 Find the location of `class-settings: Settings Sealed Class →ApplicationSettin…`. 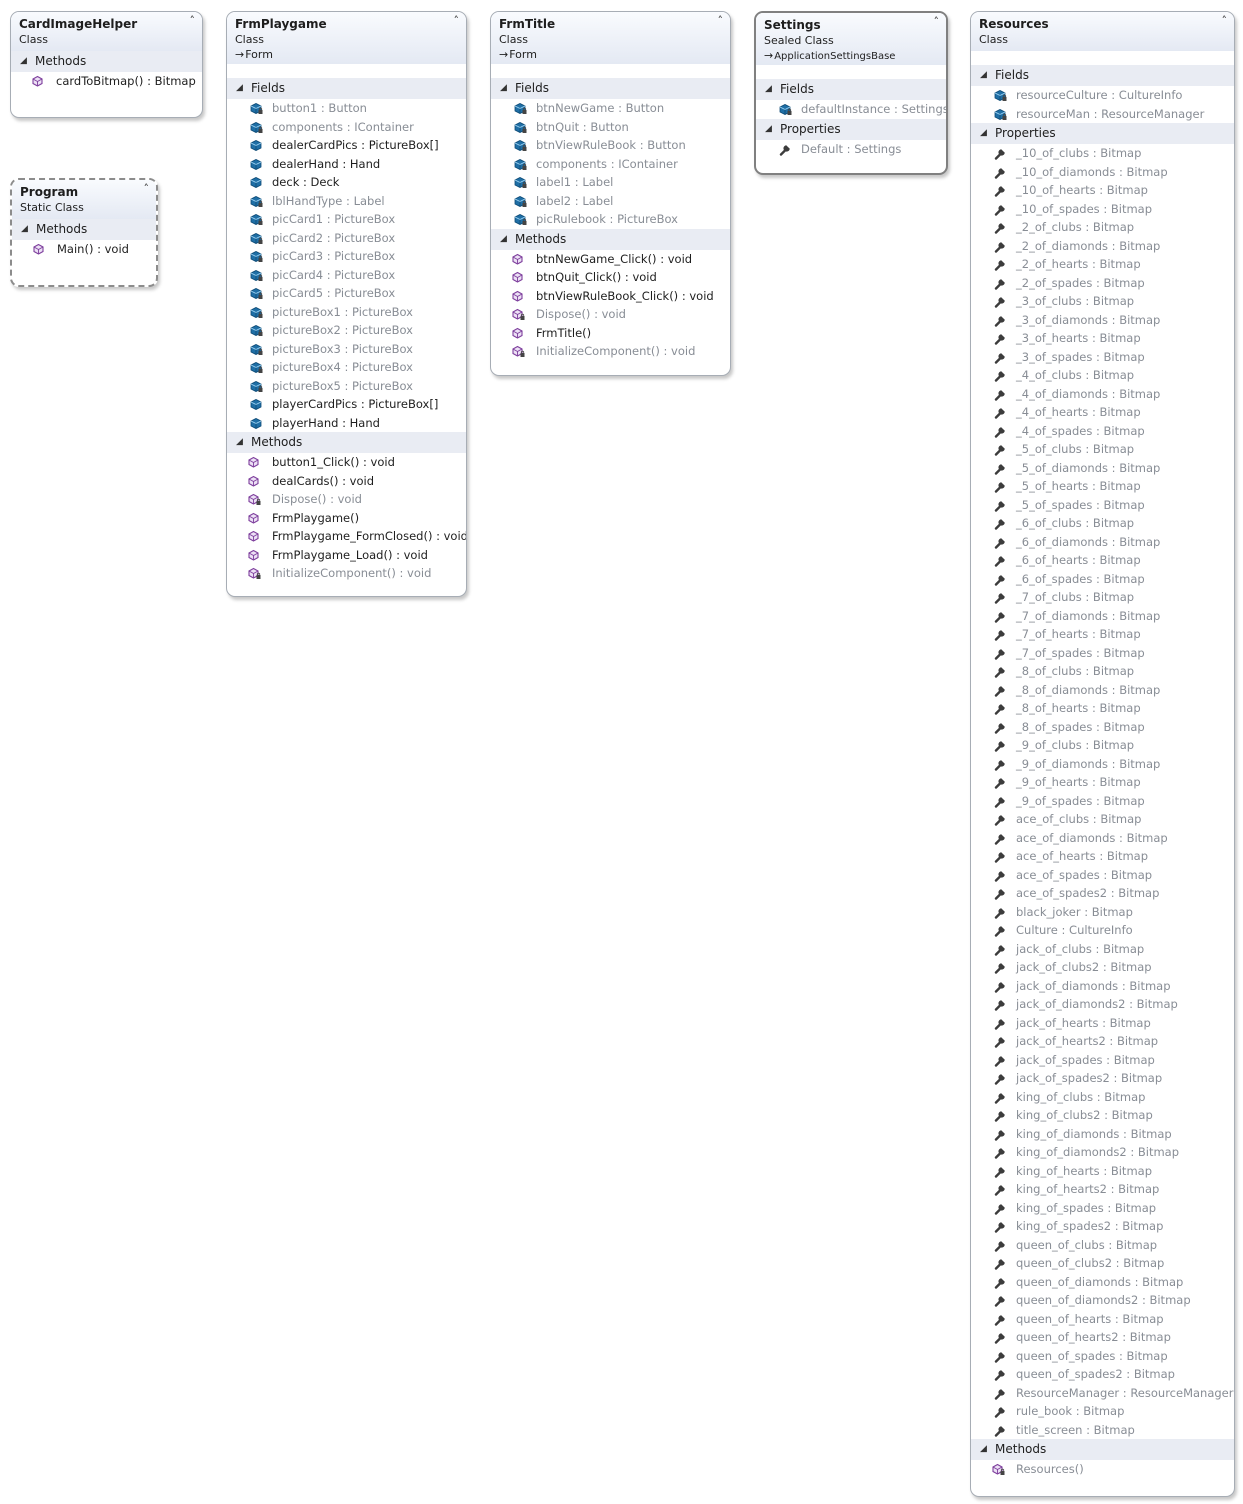

class-settings: Settings Sealed Class →ApplicationSettin… is located at coordinates (851, 93).